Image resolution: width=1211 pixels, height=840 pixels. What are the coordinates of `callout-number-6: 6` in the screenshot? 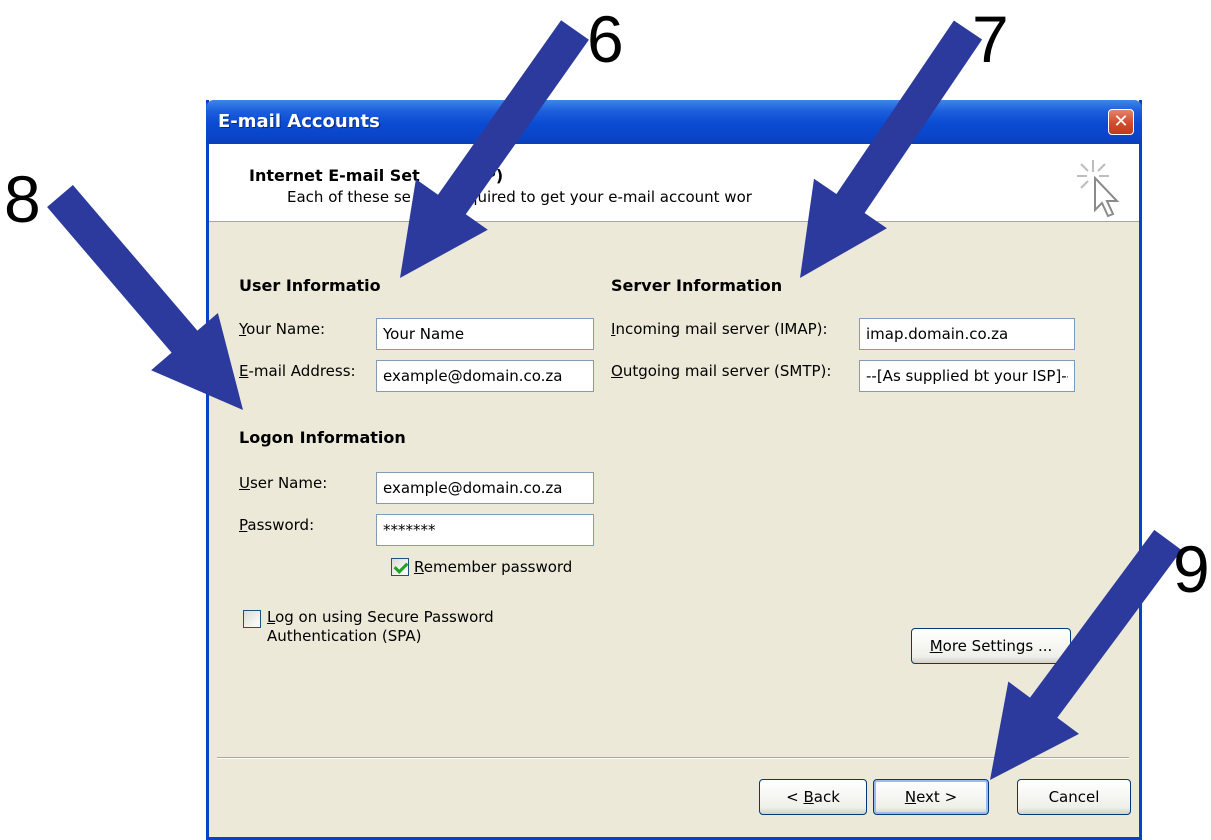 It's located at (605, 39).